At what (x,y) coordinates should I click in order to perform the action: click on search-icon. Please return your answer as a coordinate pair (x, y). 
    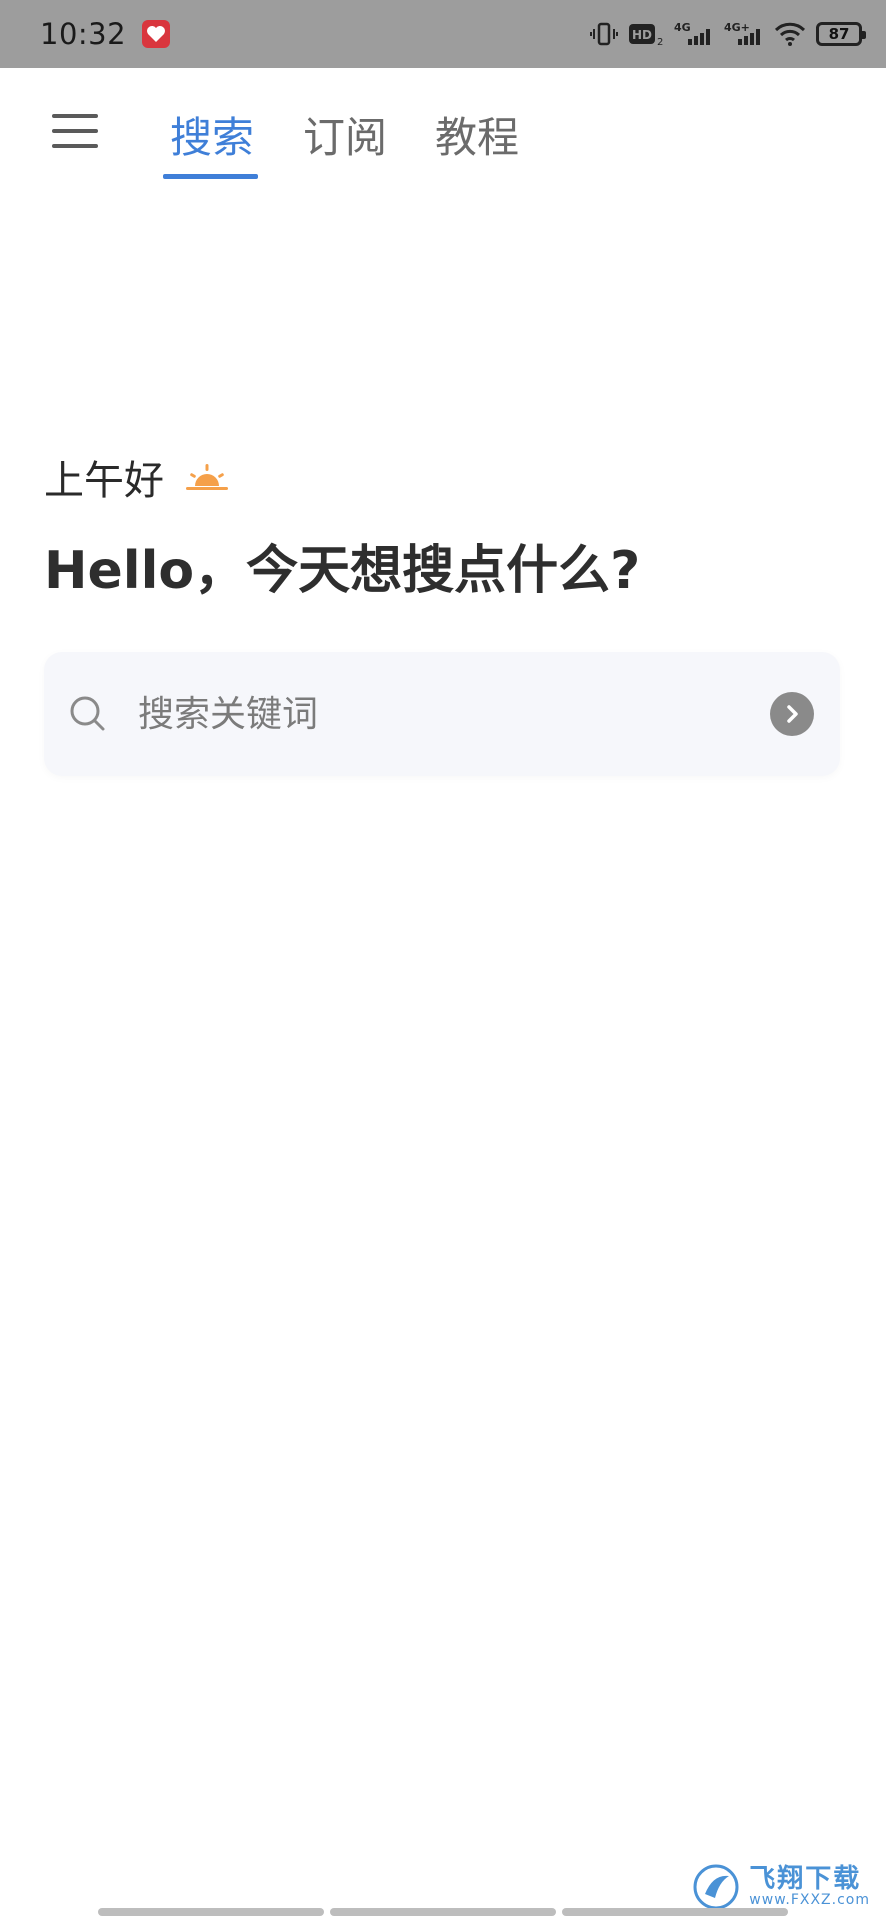
    Looking at the image, I should click on (87, 713).